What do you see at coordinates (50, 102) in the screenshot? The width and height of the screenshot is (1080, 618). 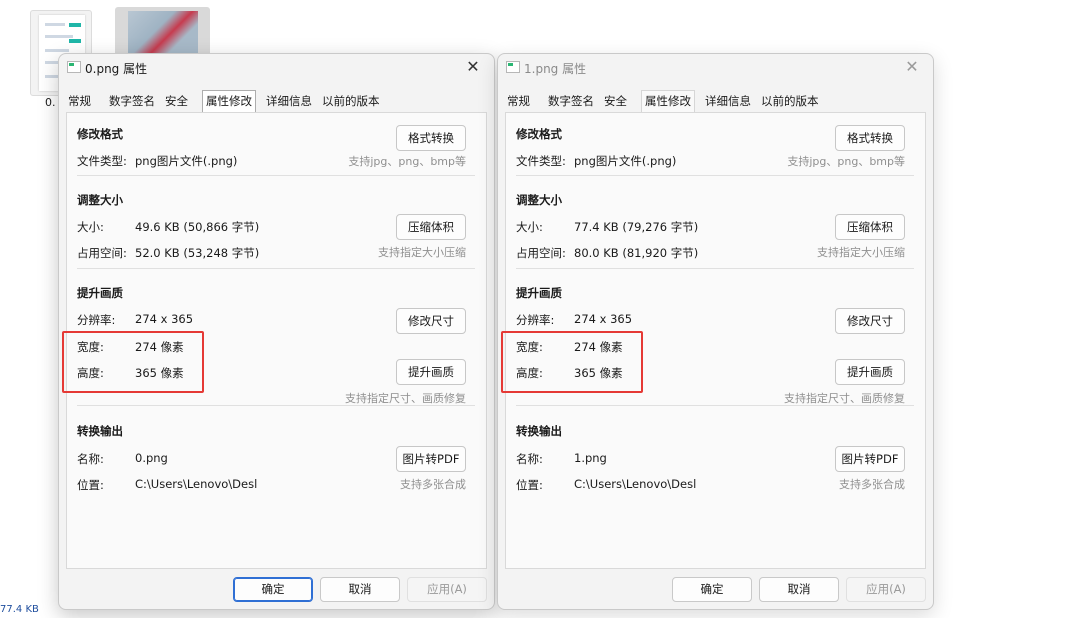 I see `file-name-0: 0.` at bounding box center [50, 102].